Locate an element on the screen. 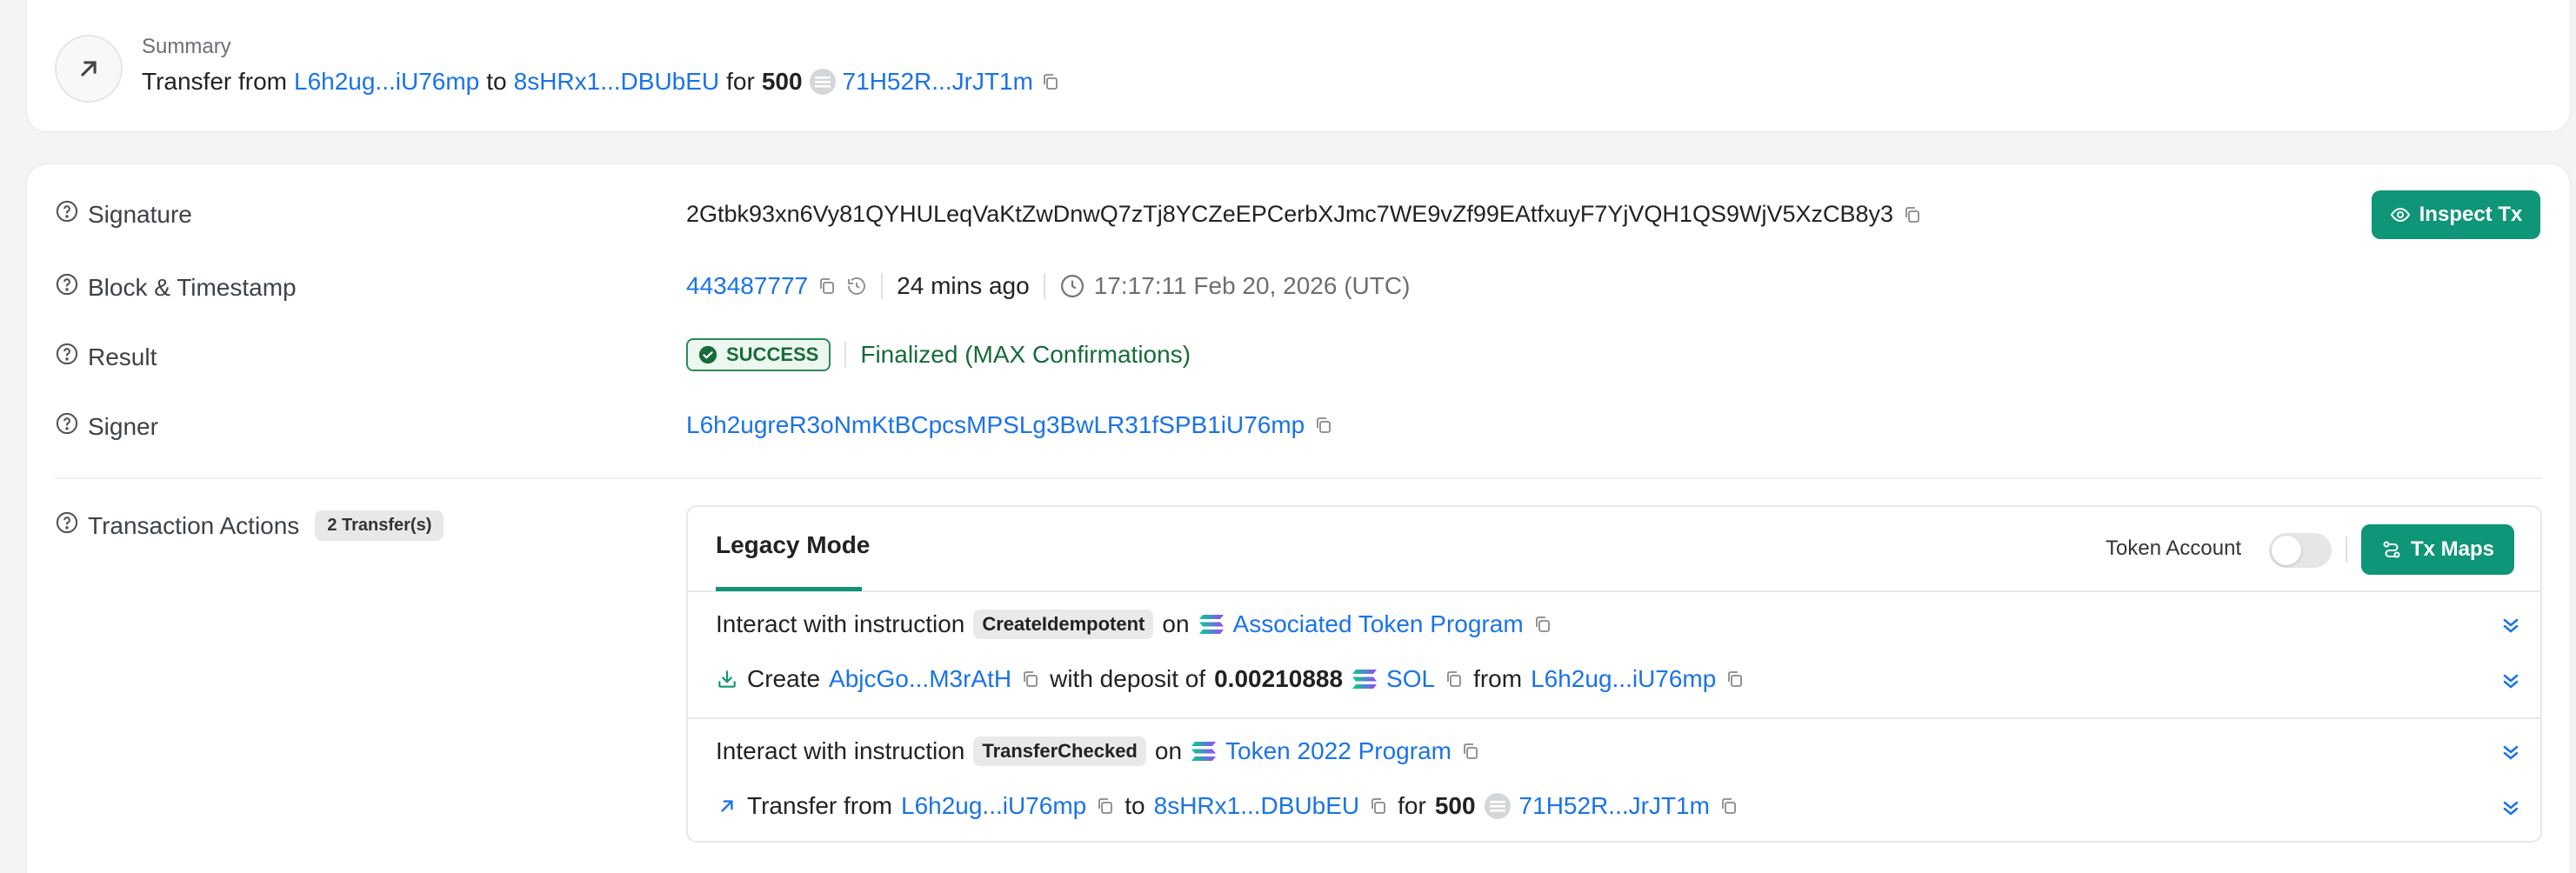 This screenshot has width=2576, height=873. summary-label: Summary is located at coordinates (186, 46).